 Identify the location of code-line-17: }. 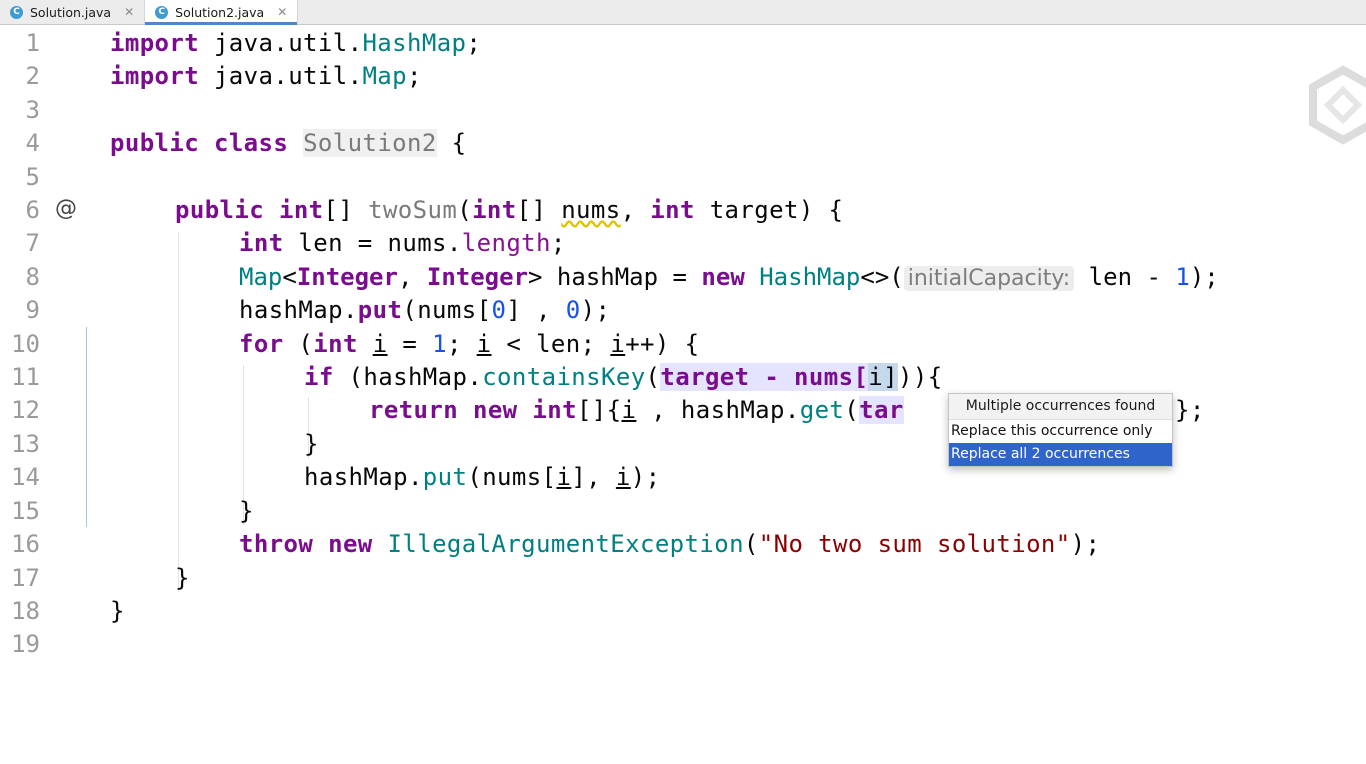
(182, 578).